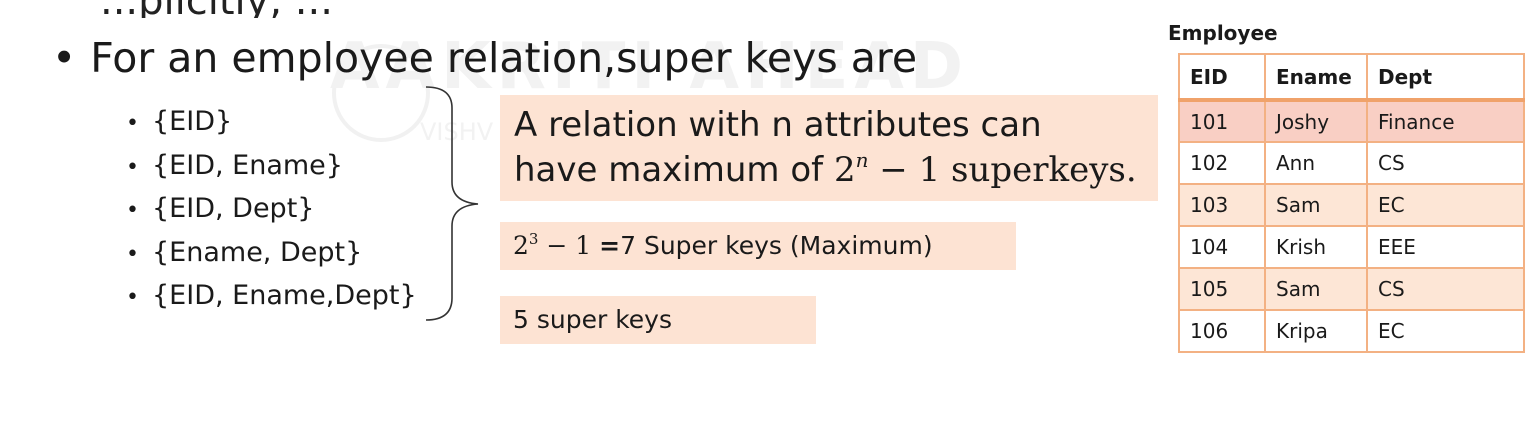 The height and width of the screenshot is (421, 1538). Describe the element at coordinates (1316, 121) in the screenshot. I see `table-cell: Joshy` at that location.